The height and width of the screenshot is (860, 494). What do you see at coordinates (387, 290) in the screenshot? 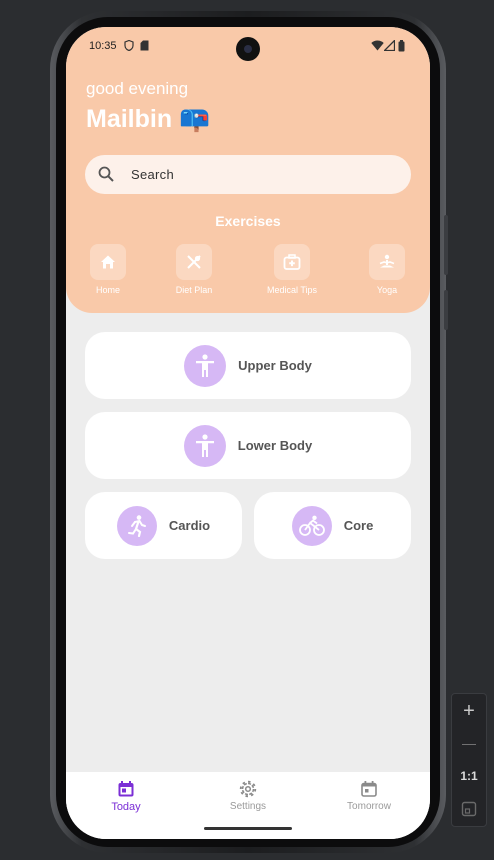
I see `category-label: Yoga` at bounding box center [387, 290].